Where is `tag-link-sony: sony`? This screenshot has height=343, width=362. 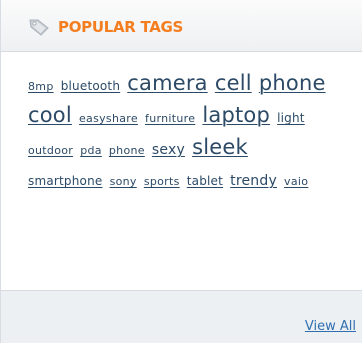 tag-link-sony: sony is located at coordinates (123, 181).